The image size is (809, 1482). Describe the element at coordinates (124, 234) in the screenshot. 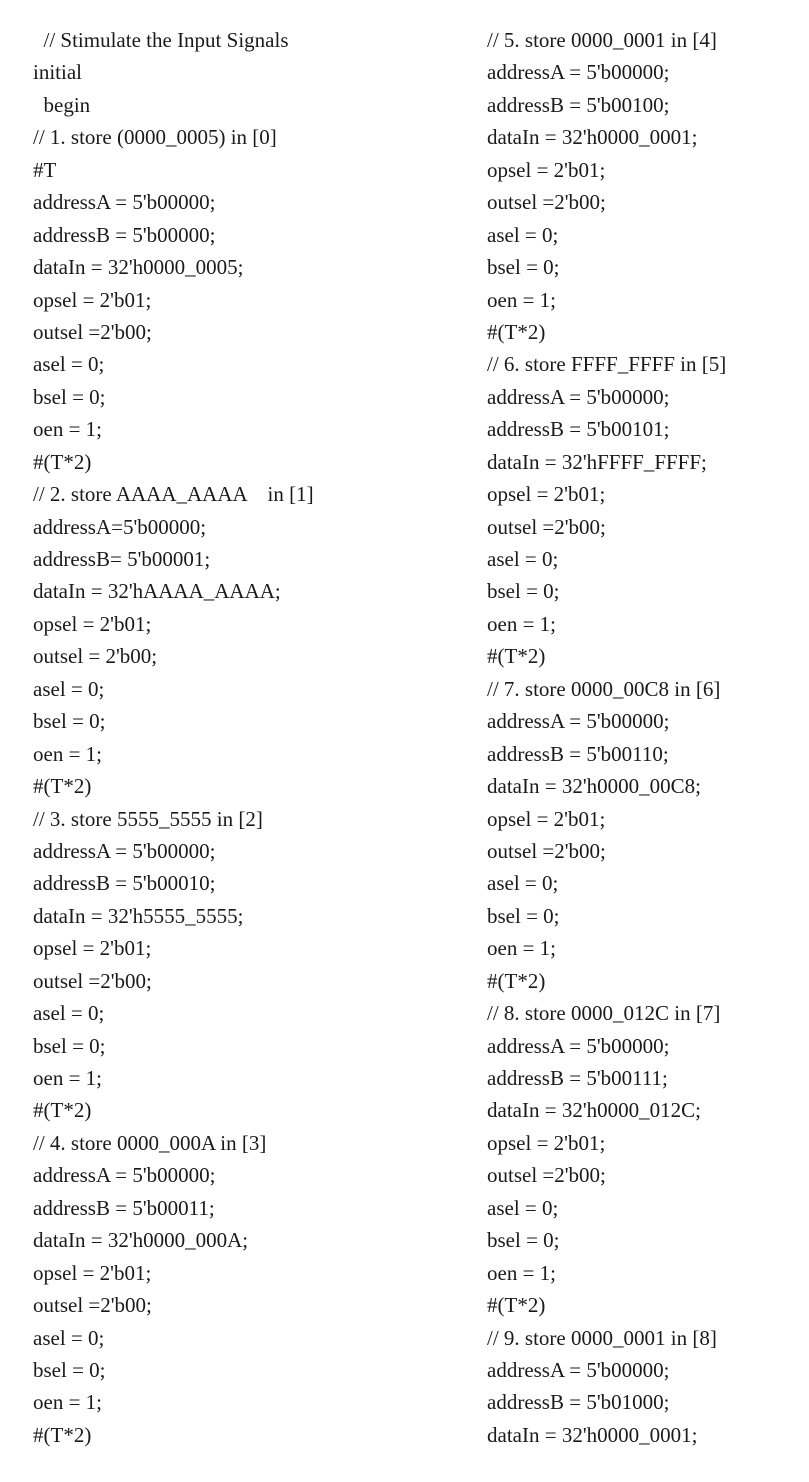

I see `code-line: addressB = 5'b00000;` at that location.